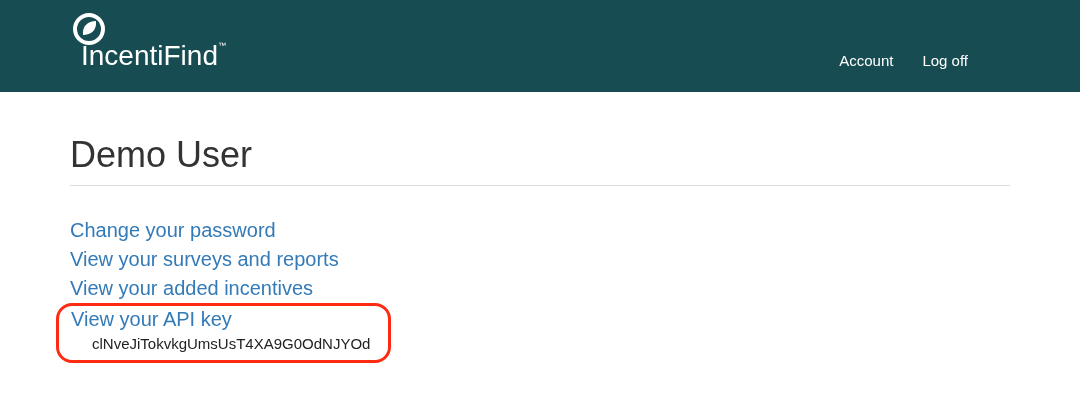 The width and height of the screenshot is (1080, 400). Describe the element at coordinates (945, 61) in the screenshot. I see `nav-link: Log off` at that location.